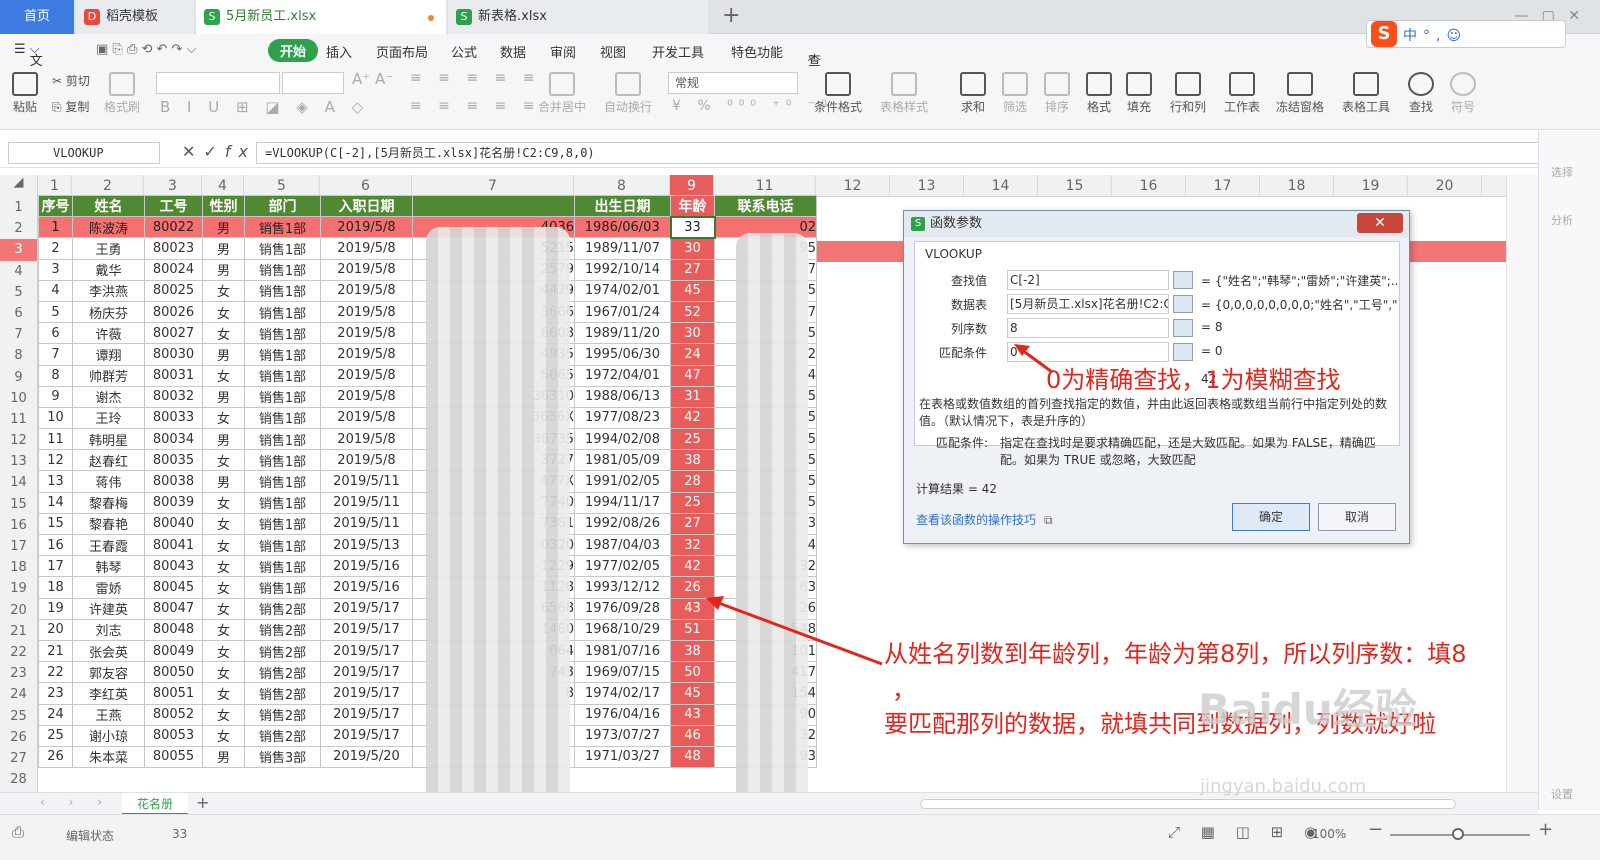 This screenshot has height=860, width=1600. What do you see at coordinates (799, 633) in the screenshot?
I see `arrow-to-age-cell` at bounding box center [799, 633].